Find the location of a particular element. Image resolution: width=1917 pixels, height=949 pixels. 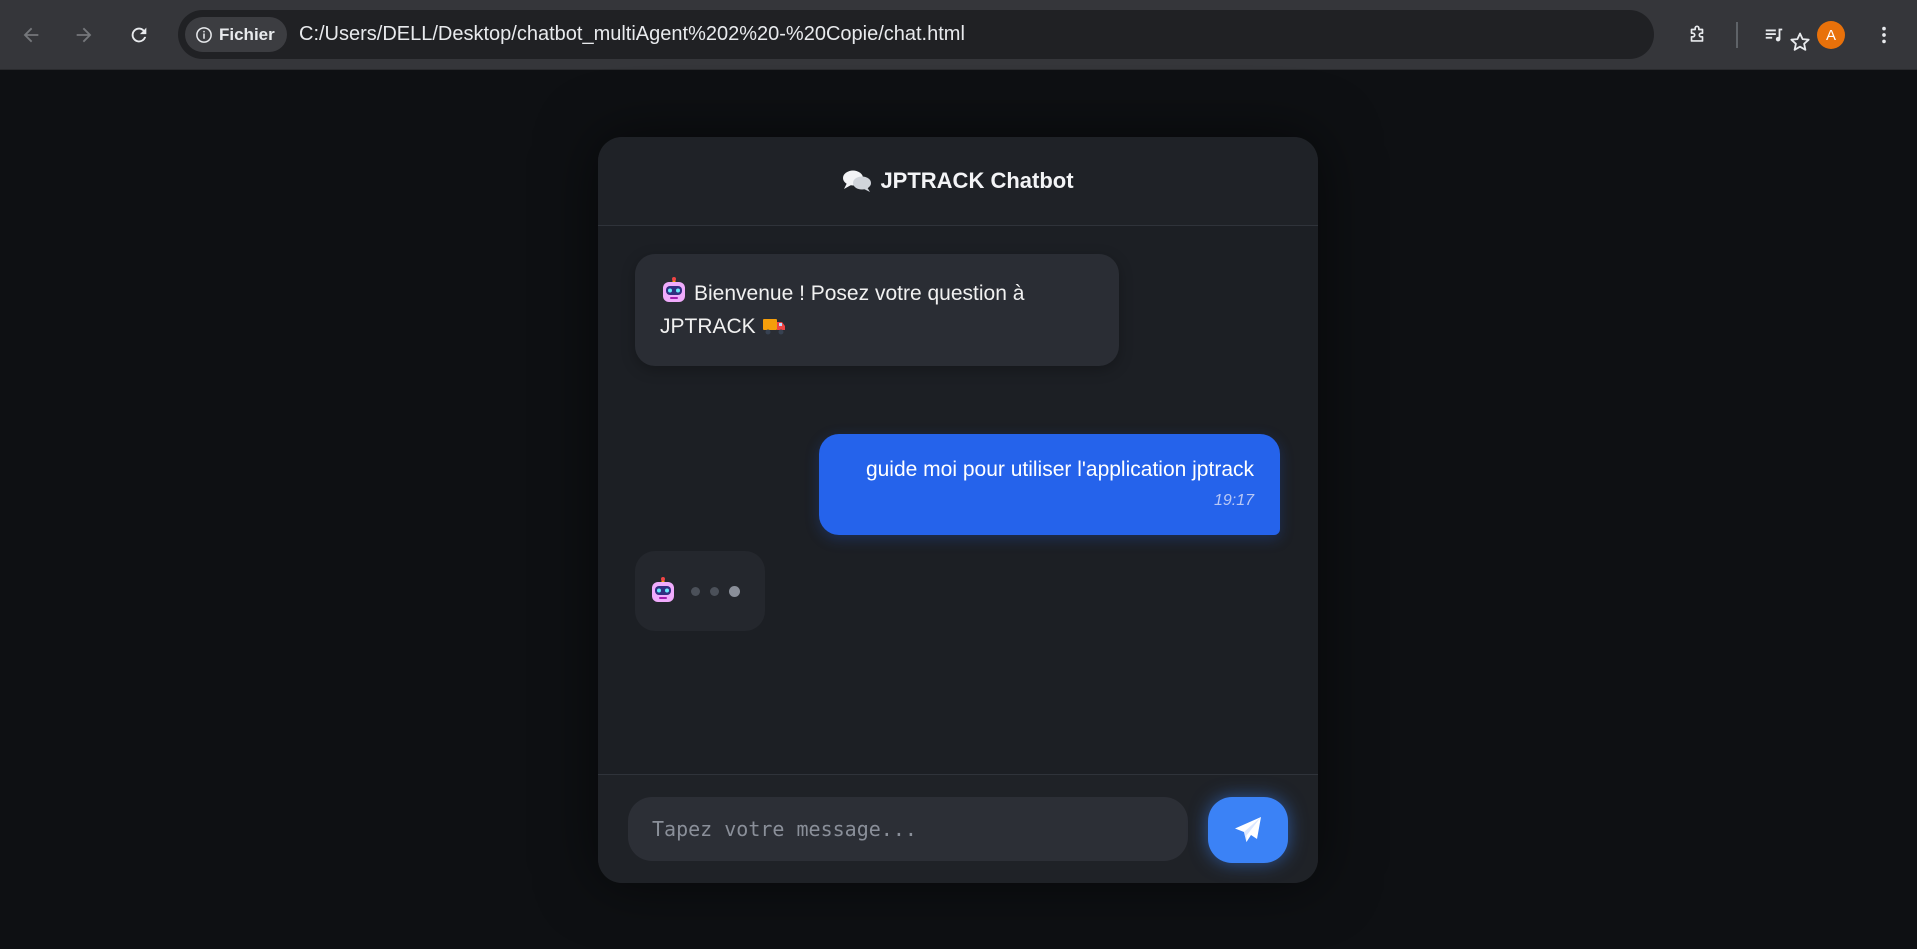

info-icon is located at coordinates (204, 34).